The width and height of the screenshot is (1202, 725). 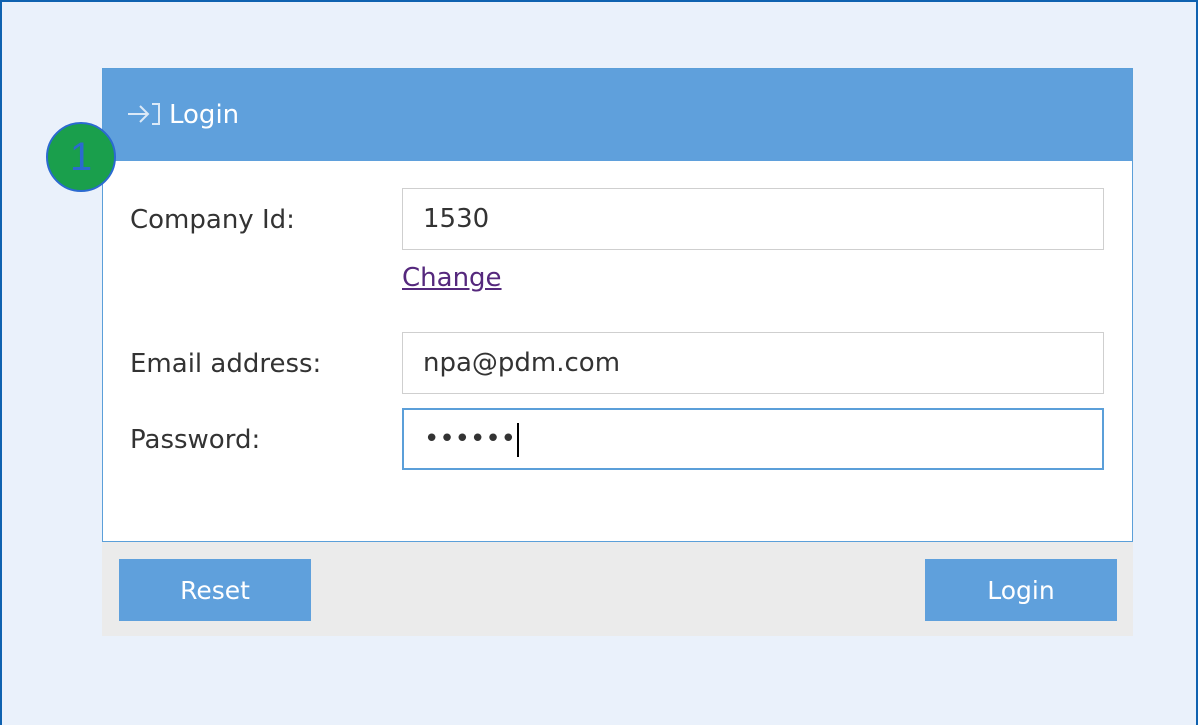 I want to click on text-caret, so click(x=518, y=439).